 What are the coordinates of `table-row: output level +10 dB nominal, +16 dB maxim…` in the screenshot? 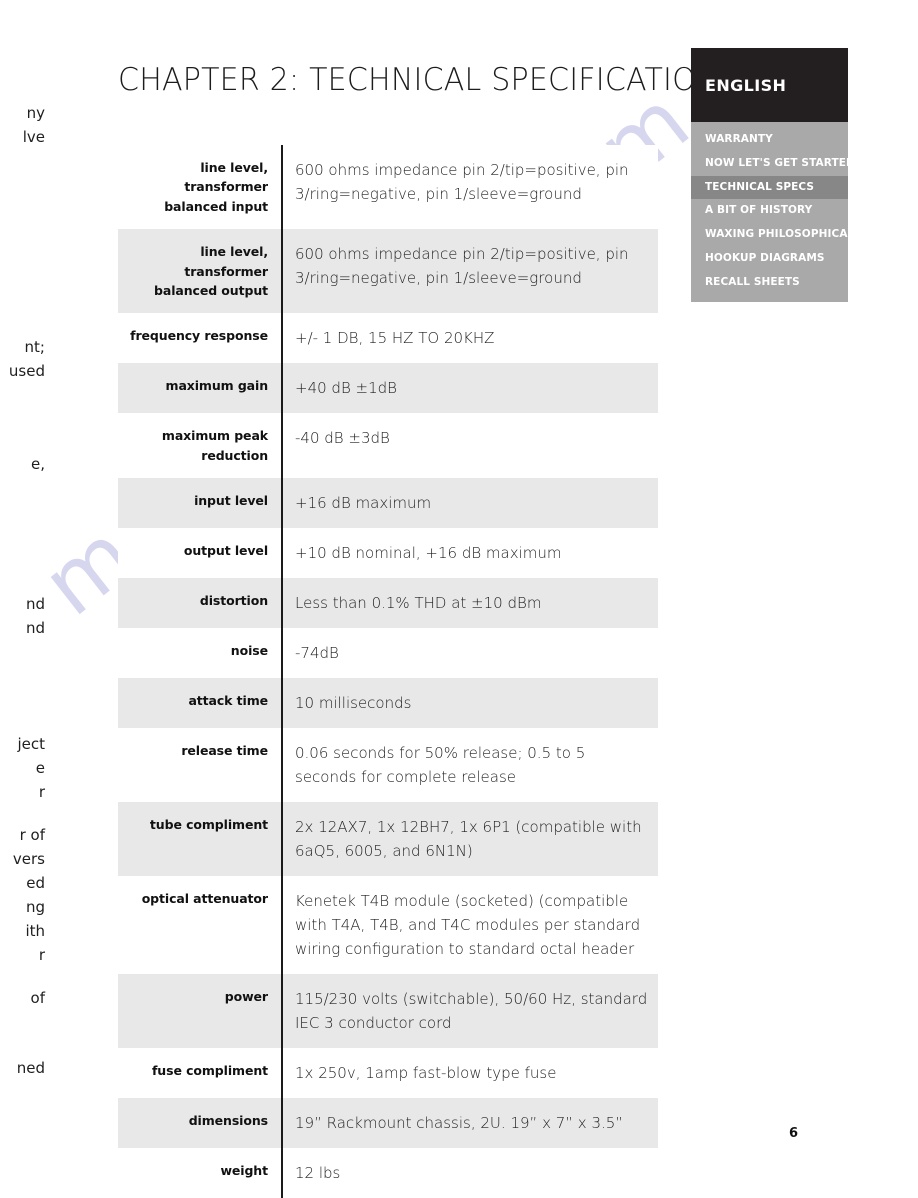 It's located at (388, 553).